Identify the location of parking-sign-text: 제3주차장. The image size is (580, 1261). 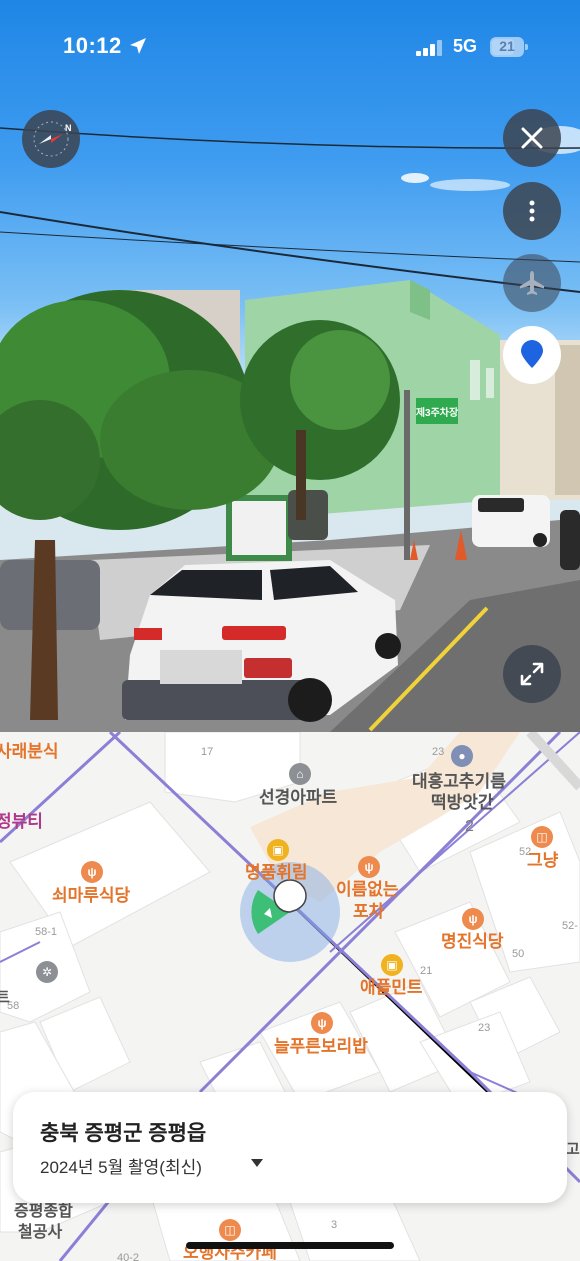
(437, 412).